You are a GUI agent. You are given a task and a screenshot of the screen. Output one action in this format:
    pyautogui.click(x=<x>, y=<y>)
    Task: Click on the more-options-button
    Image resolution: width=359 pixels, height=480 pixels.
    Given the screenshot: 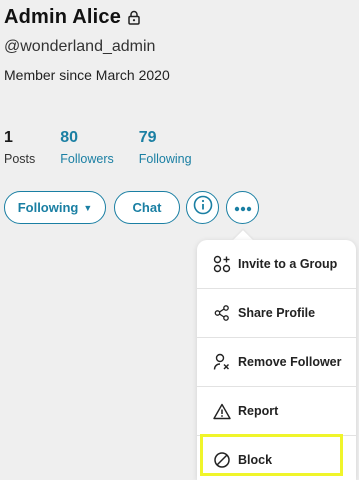 What is the action you would take?
    pyautogui.click(x=242, y=207)
    